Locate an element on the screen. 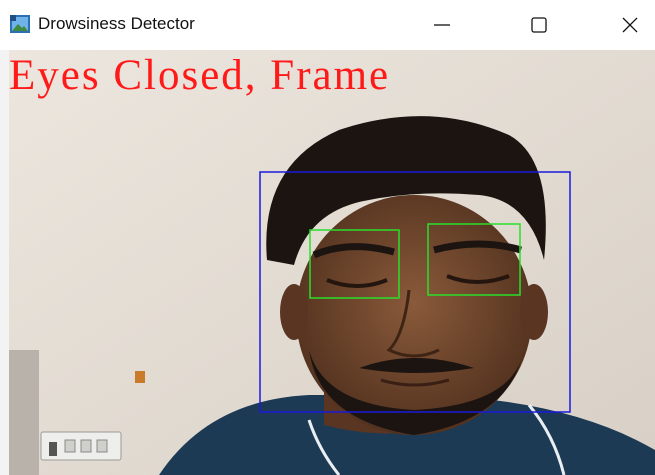  person-ear-right is located at coordinates (534, 312).